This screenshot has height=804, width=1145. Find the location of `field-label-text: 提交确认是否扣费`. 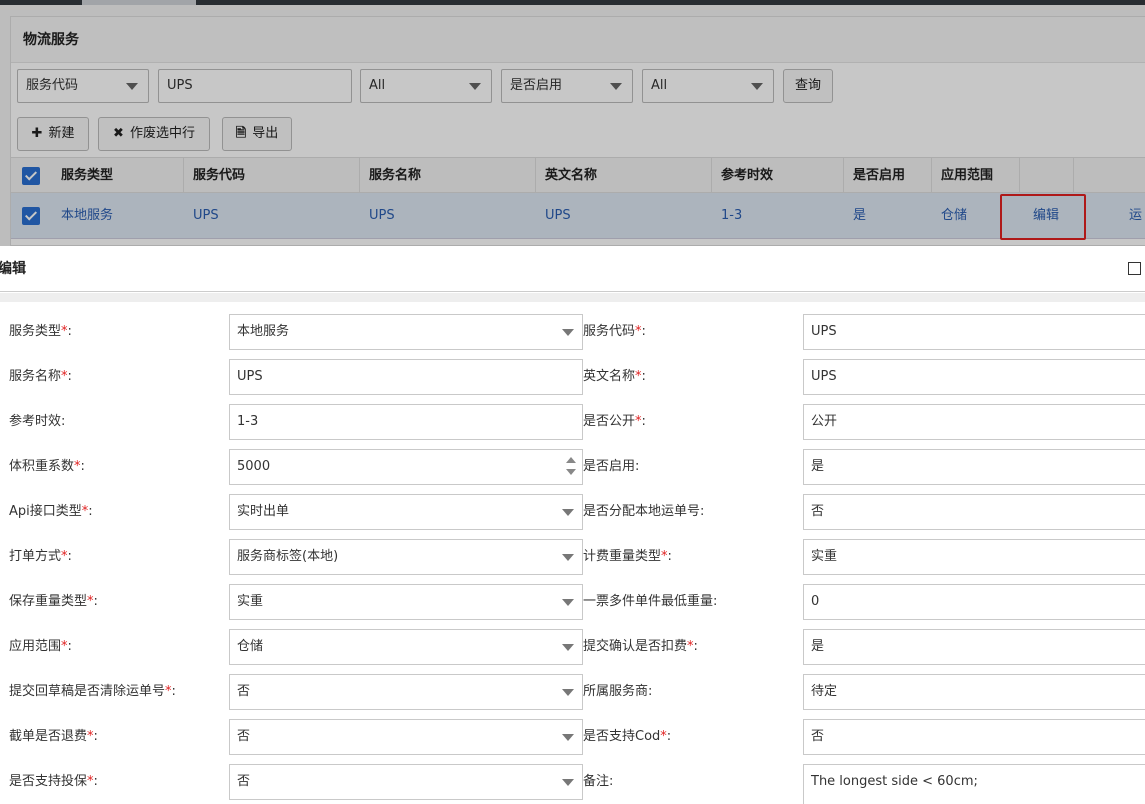

field-label-text: 提交确认是否扣费 is located at coordinates (635, 646).